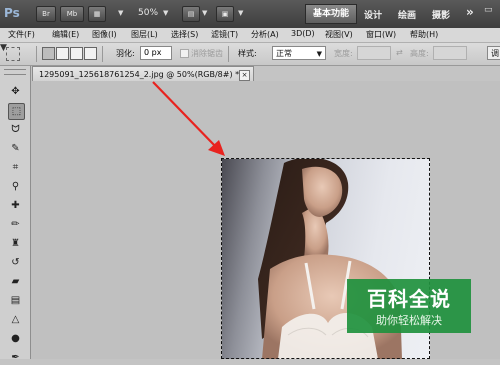  I want to click on watermark-badge: 百科全说 助你轻松解决, so click(409, 306).